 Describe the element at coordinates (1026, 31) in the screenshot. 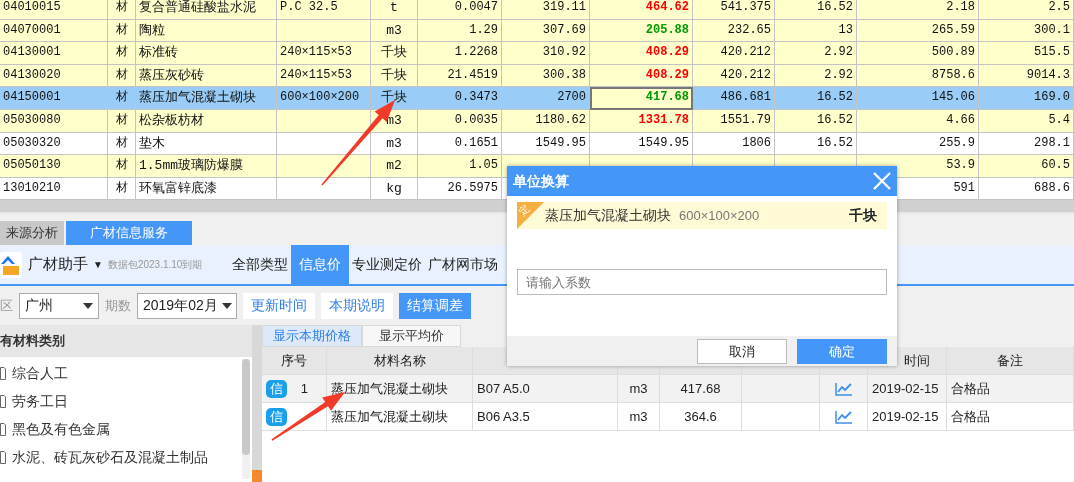

I see `table-cell: 300.1` at that location.